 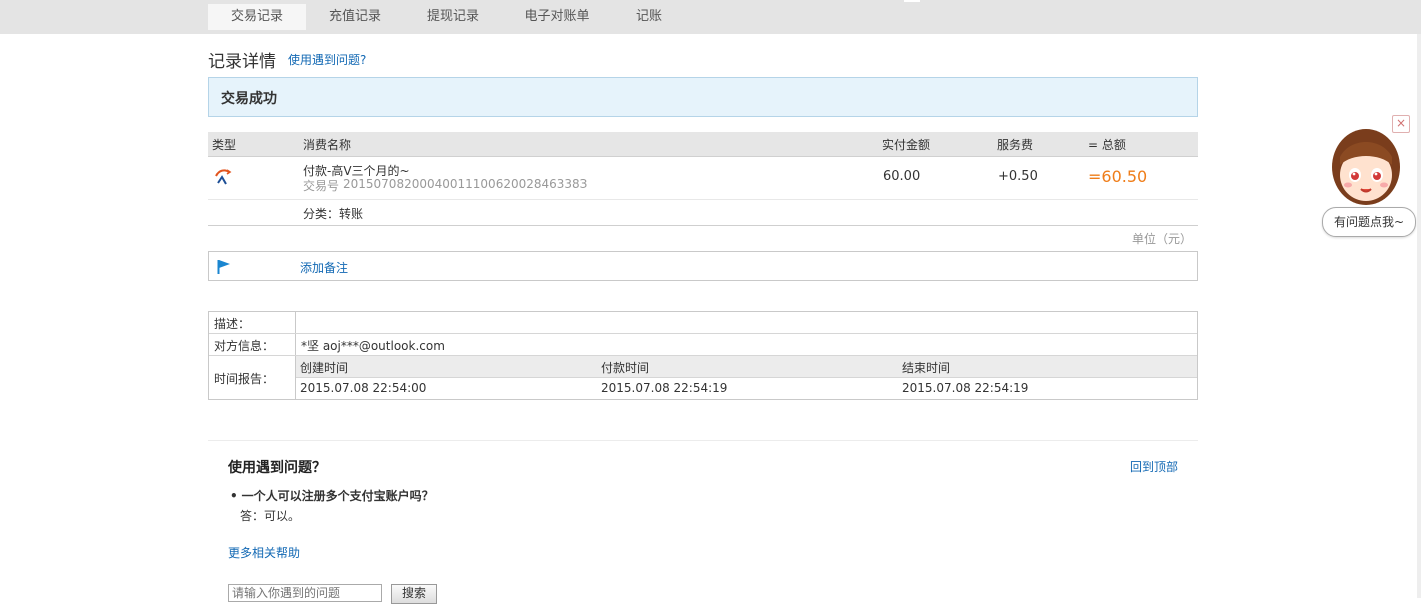 What do you see at coordinates (321, 186) in the screenshot?
I see `tx-label: 交易号` at bounding box center [321, 186].